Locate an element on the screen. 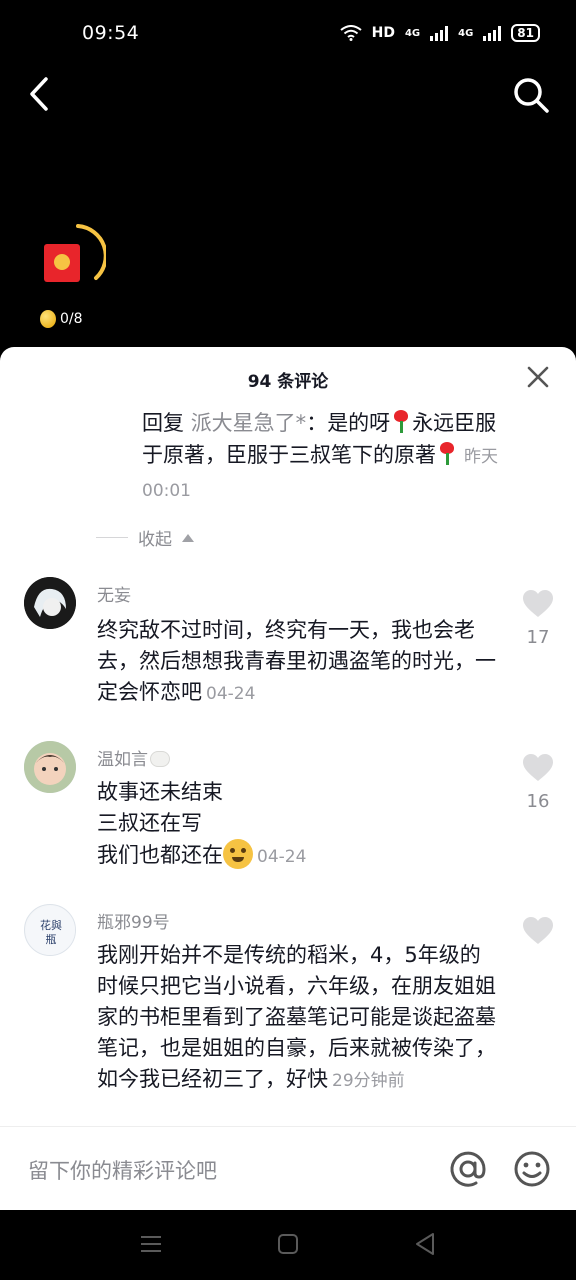  sheep-emoji-icon is located at coordinates (160, 759).